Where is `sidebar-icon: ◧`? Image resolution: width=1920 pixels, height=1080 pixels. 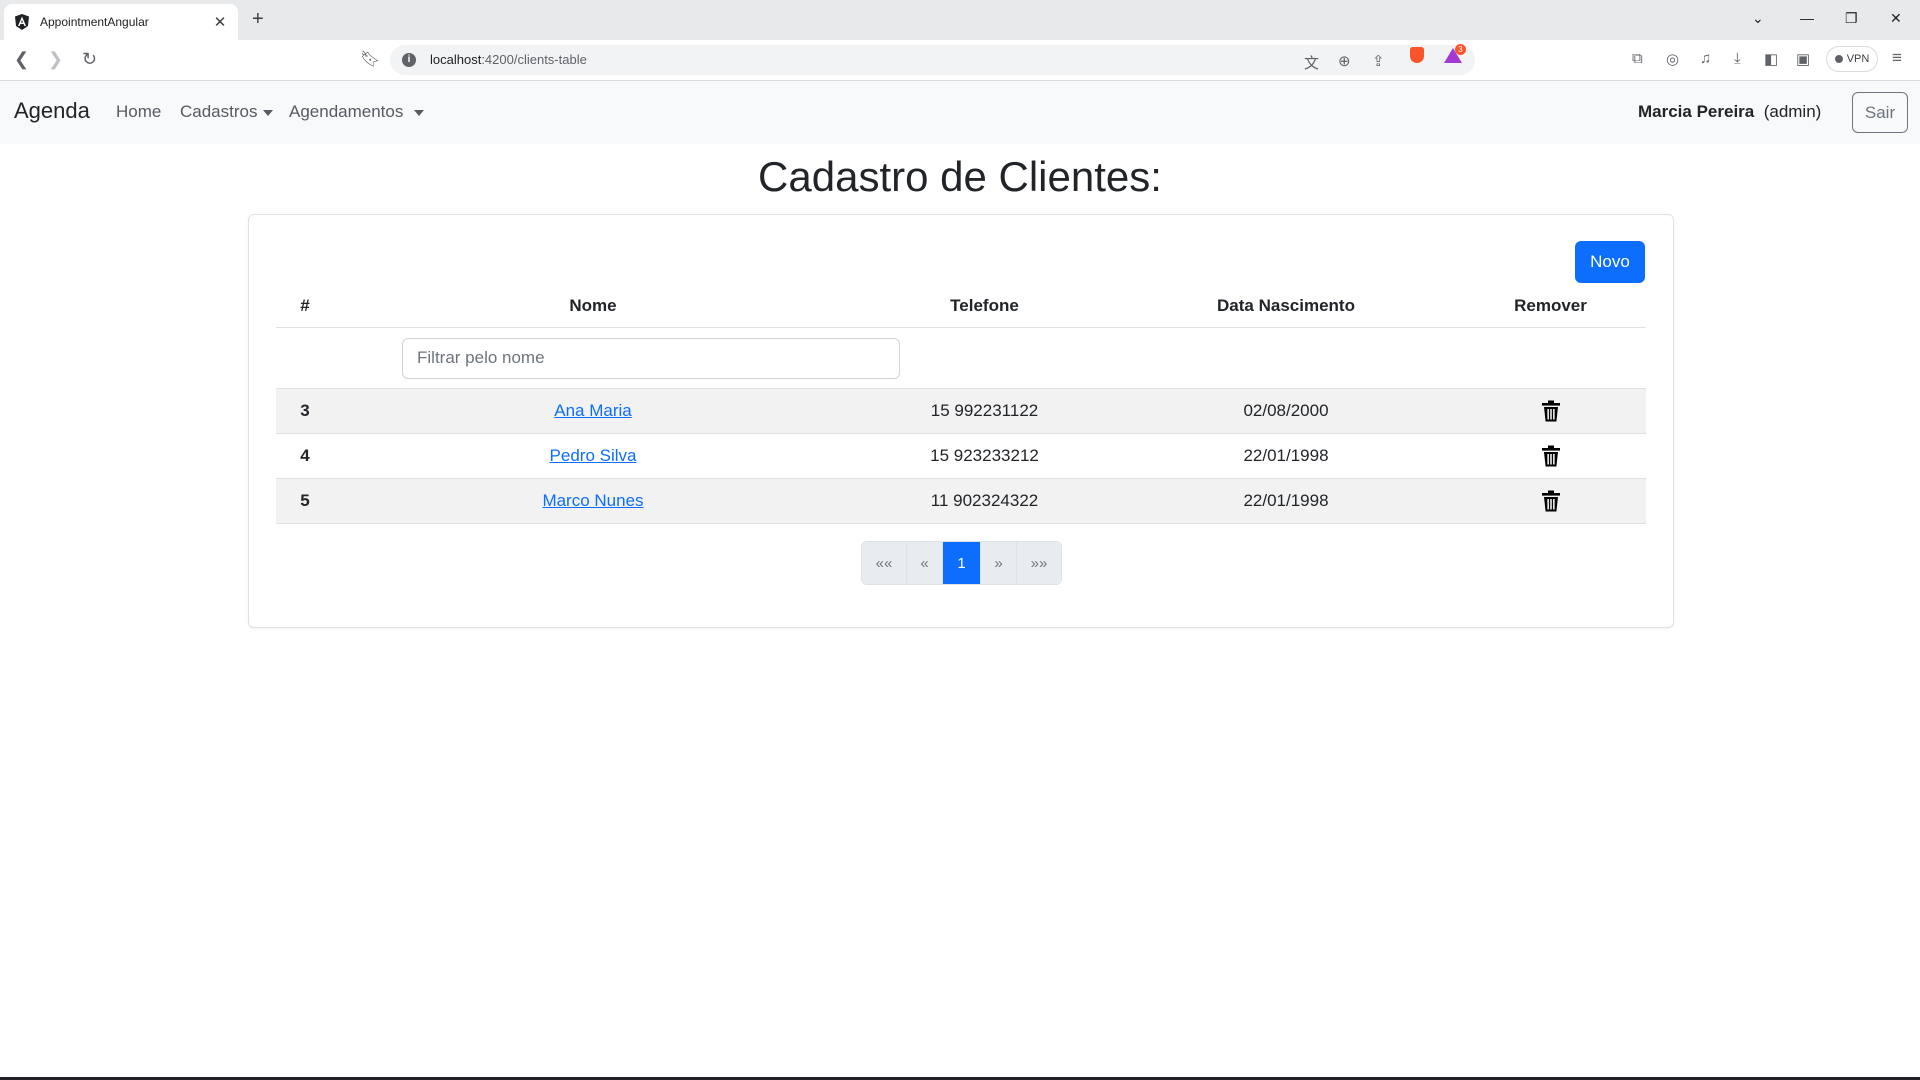 sidebar-icon: ◧ is located at coordinates (1771, 59).